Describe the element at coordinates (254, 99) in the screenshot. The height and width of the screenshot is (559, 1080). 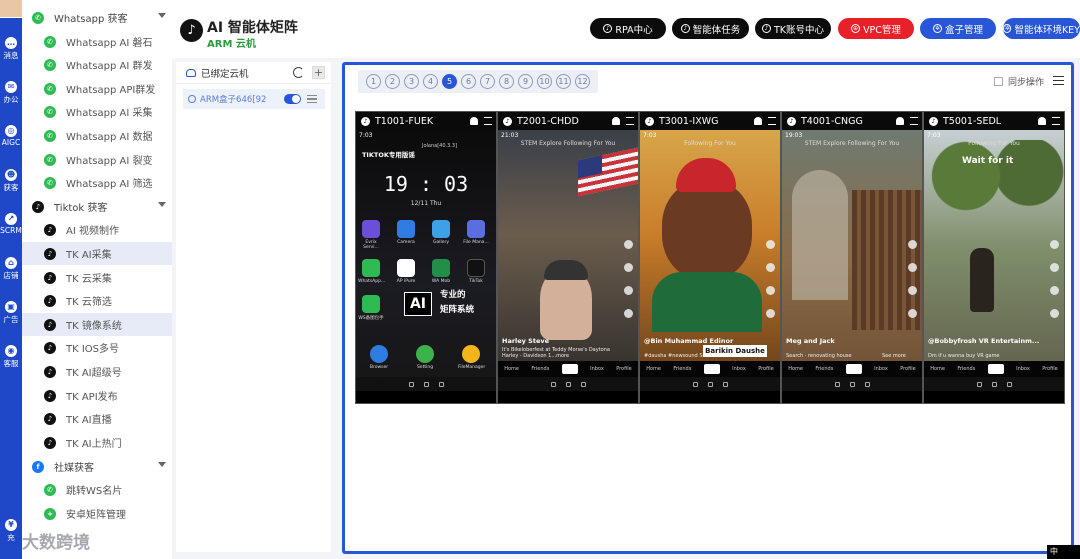
I see `device-row: ARM盒子646[92` at that location.